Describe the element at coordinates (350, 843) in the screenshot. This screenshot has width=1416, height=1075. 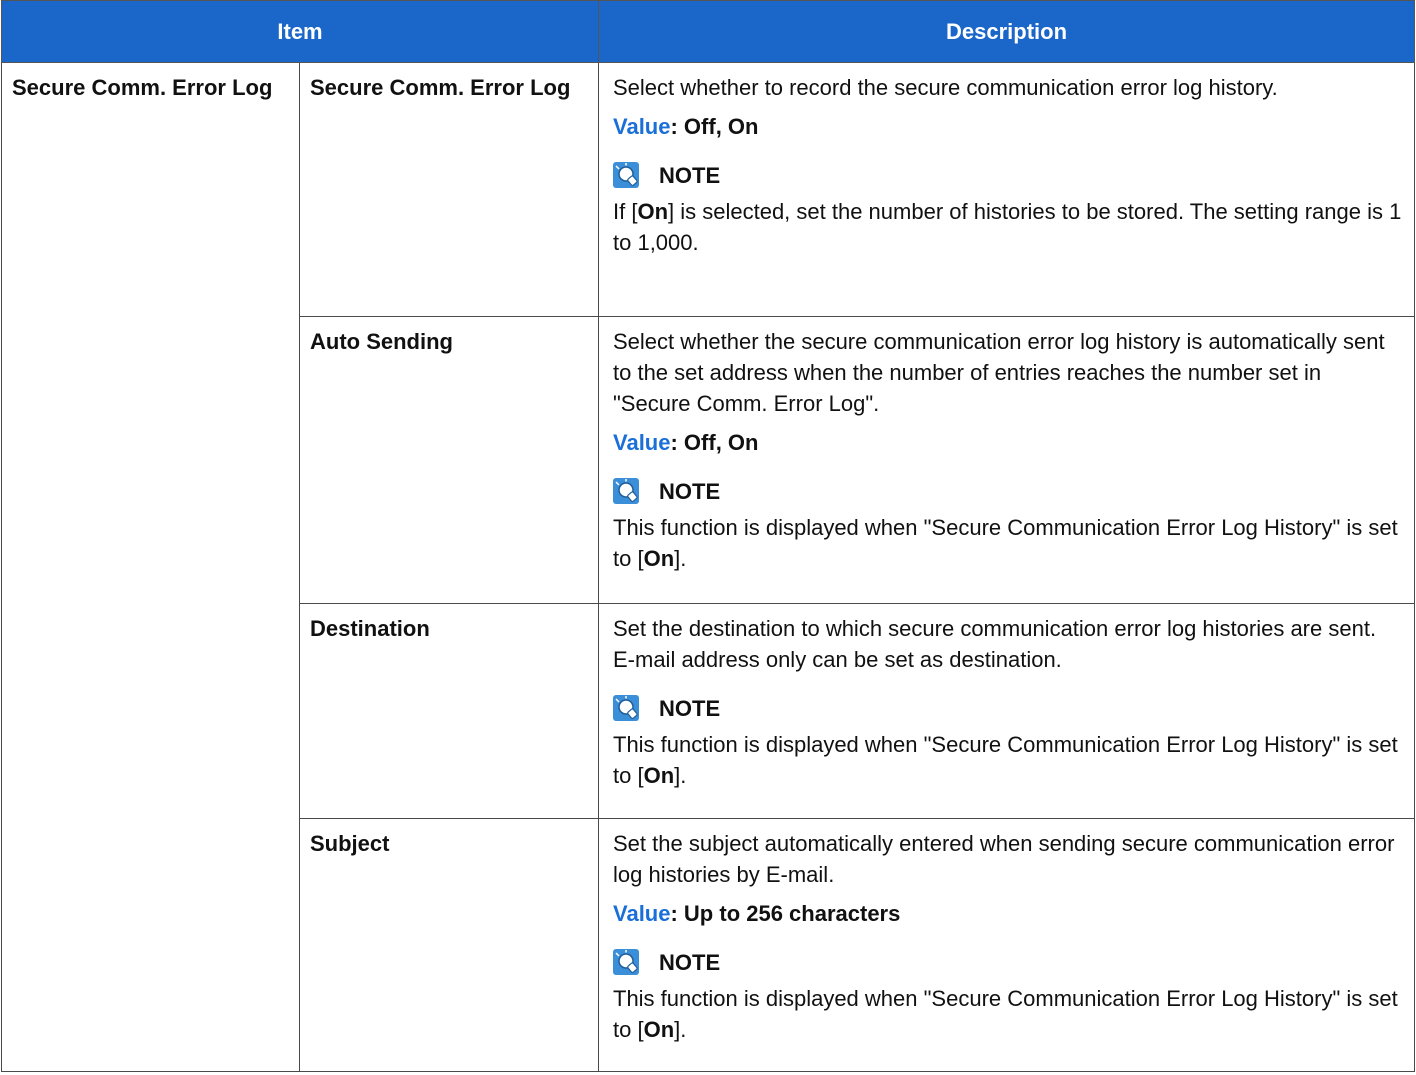
I see `item-label: Subject` at that location.